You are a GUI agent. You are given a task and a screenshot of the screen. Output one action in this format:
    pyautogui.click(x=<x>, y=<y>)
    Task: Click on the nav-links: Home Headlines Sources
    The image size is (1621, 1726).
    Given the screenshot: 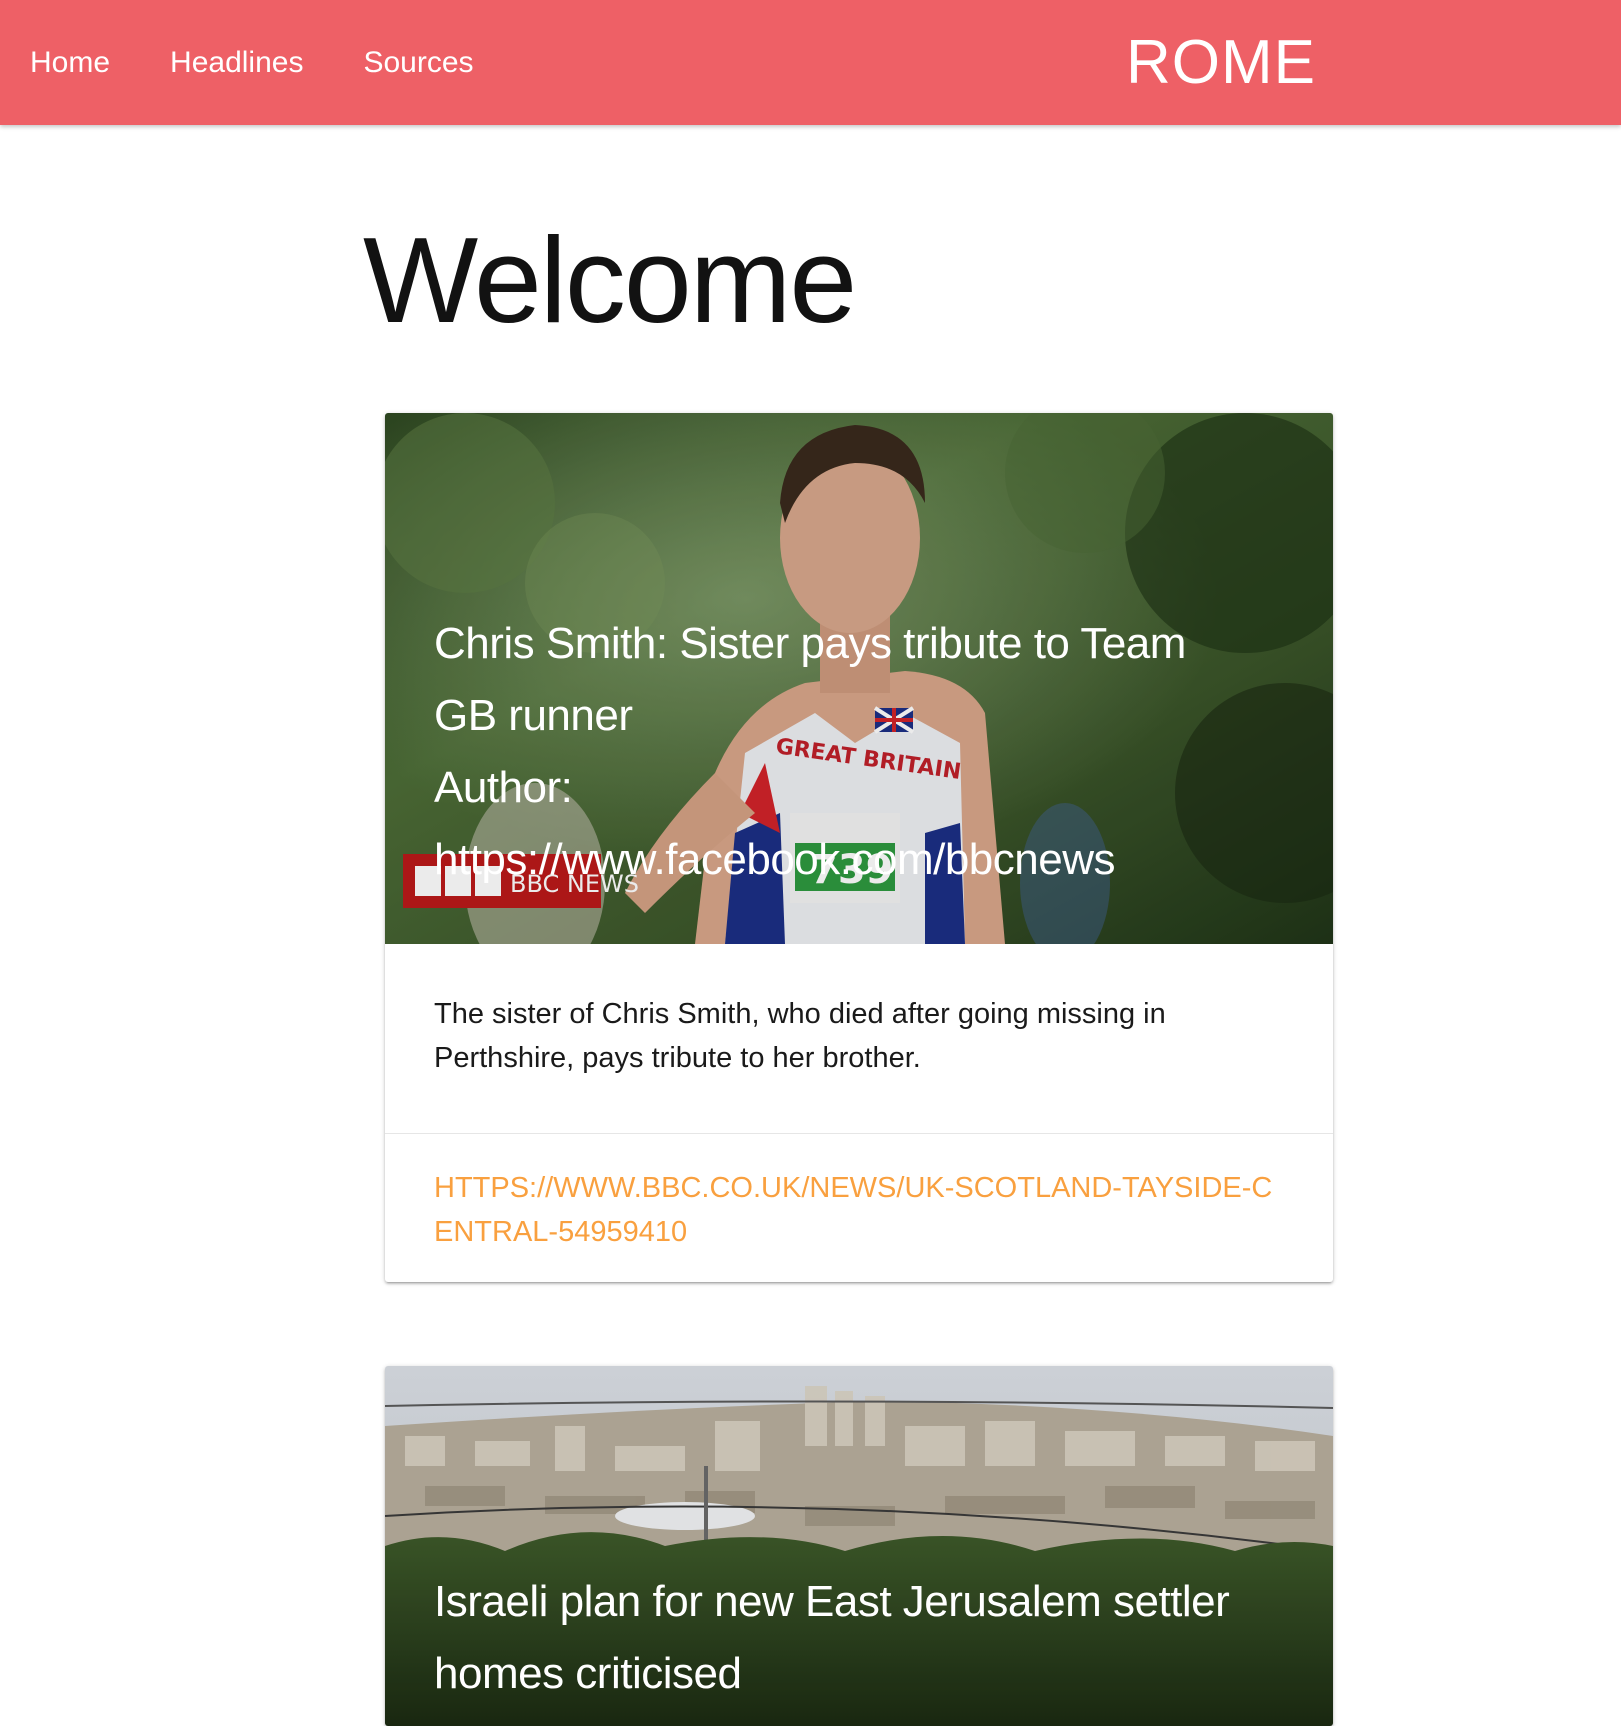 What is the action you would take?
    pyautogui.click(x=252, y=62)
    